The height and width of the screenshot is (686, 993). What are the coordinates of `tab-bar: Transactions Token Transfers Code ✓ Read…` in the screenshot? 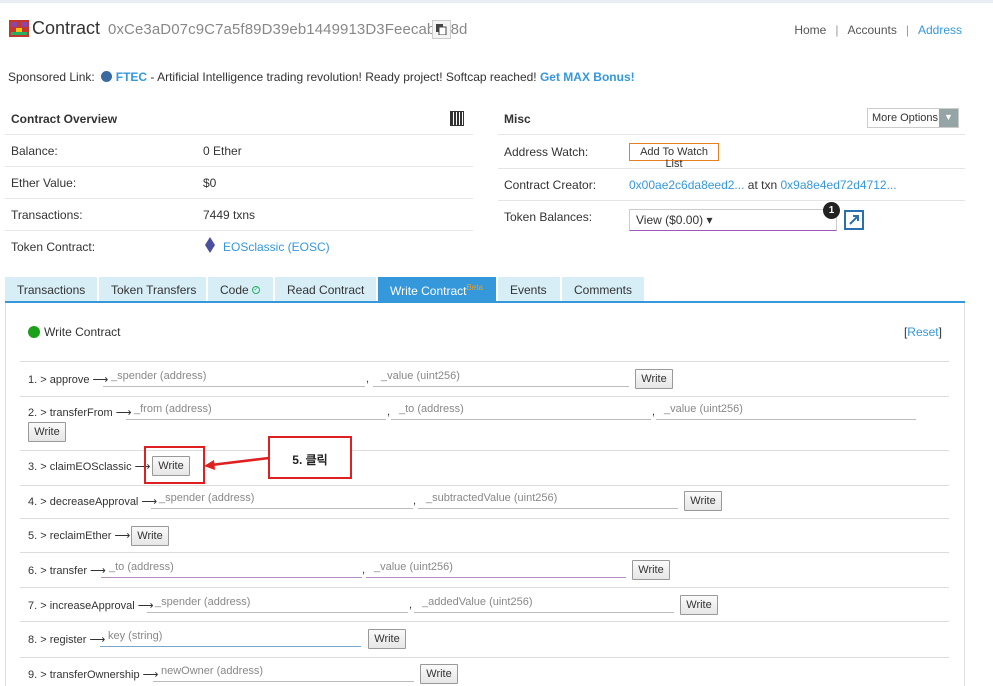 It's located at (325, 289).